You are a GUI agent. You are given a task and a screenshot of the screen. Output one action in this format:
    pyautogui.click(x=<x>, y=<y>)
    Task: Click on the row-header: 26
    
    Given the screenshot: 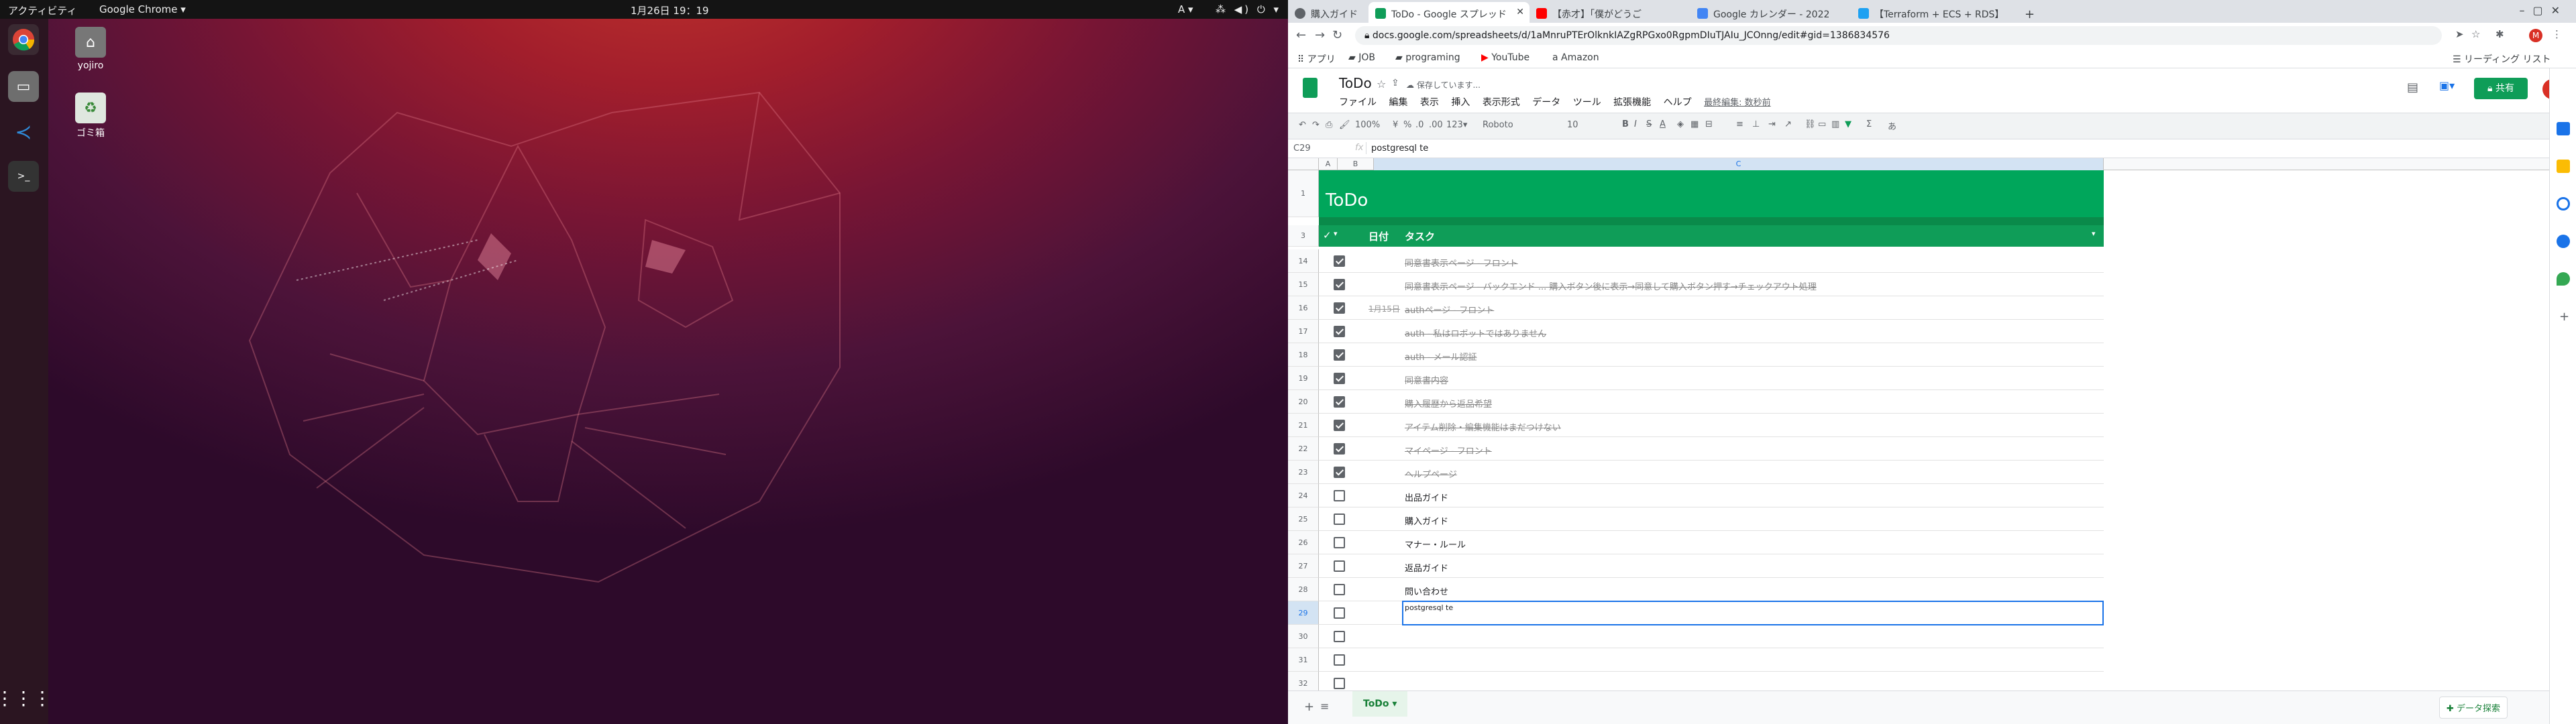 What is the action you would take?
    pyautogui.click(x=1303, y=542)
    